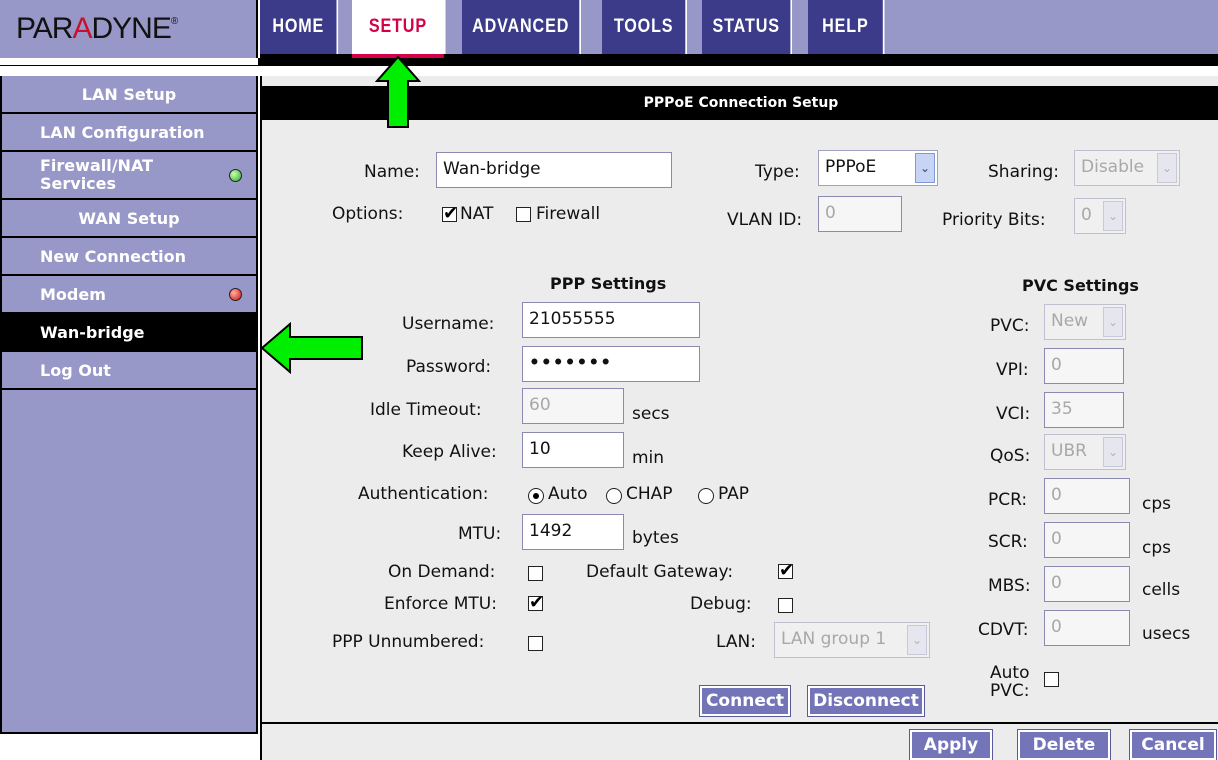 This screenshot has height=760, width=1218. Describe the element at coordinates (1070, 321) in the screenshot. I see `pvc-select-value: New` at that location.